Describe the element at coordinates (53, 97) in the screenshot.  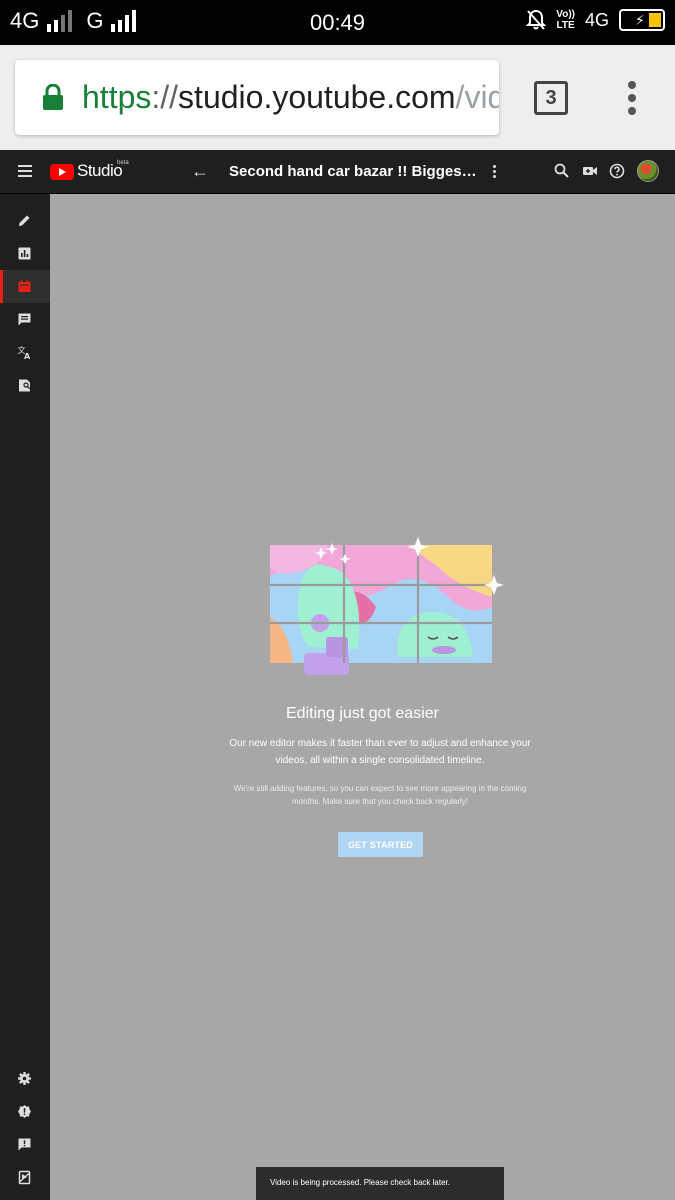
I see `lock-icon` at that location.